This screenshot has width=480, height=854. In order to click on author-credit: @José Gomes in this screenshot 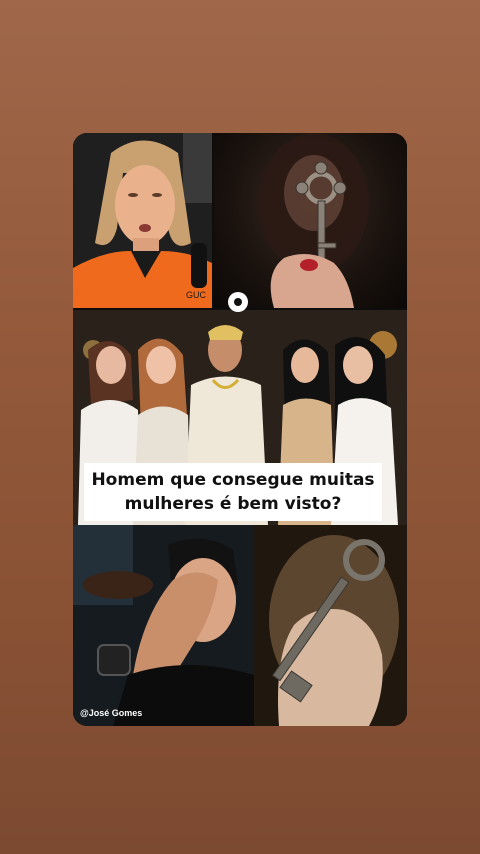, I will do `click(111, 713)`.